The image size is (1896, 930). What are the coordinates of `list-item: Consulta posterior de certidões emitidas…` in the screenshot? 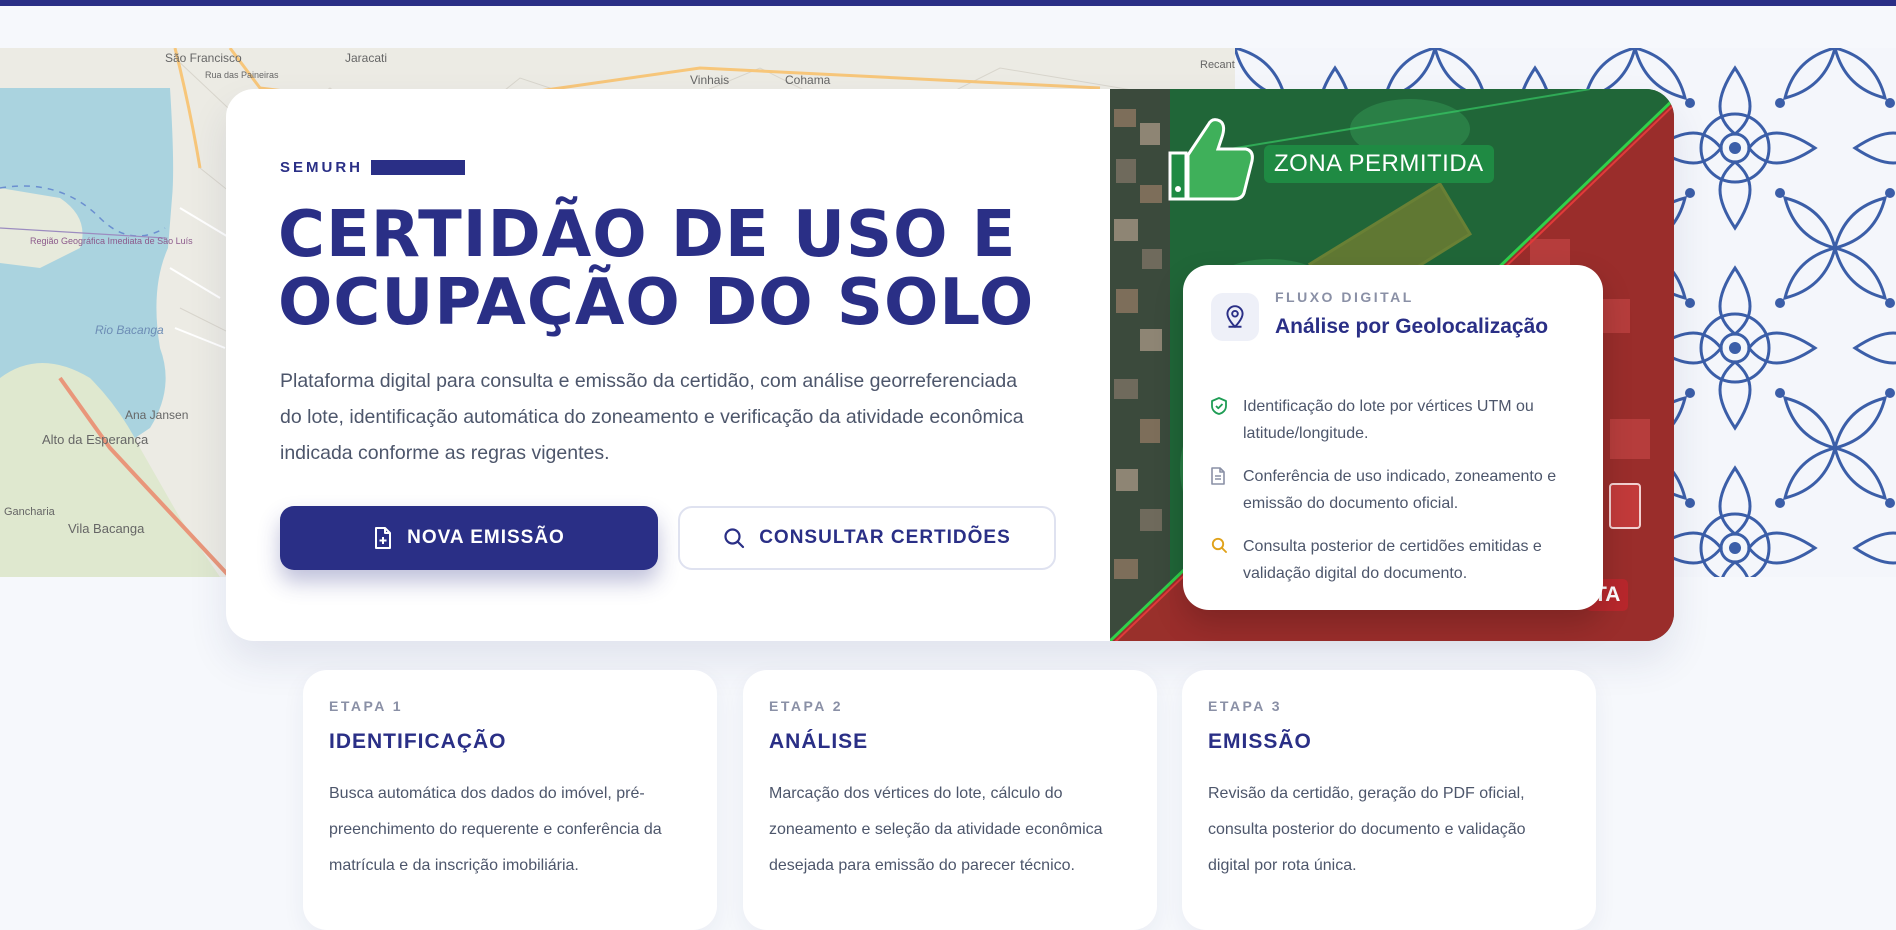 It's located at (1396, 560).